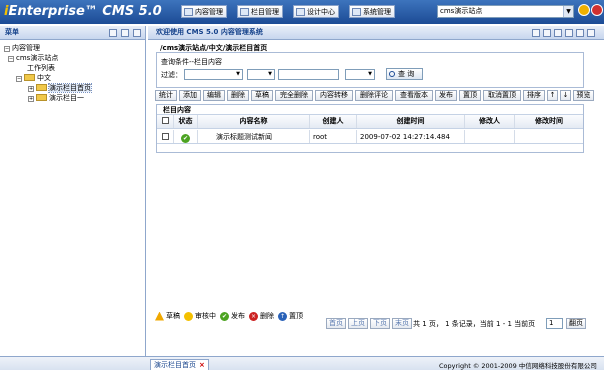 This screenshot has width=604, height=370. I want to click on pager-info: 共 1 页， 1 条记录，当前 1 - 1 当前页, so click(474, 324).